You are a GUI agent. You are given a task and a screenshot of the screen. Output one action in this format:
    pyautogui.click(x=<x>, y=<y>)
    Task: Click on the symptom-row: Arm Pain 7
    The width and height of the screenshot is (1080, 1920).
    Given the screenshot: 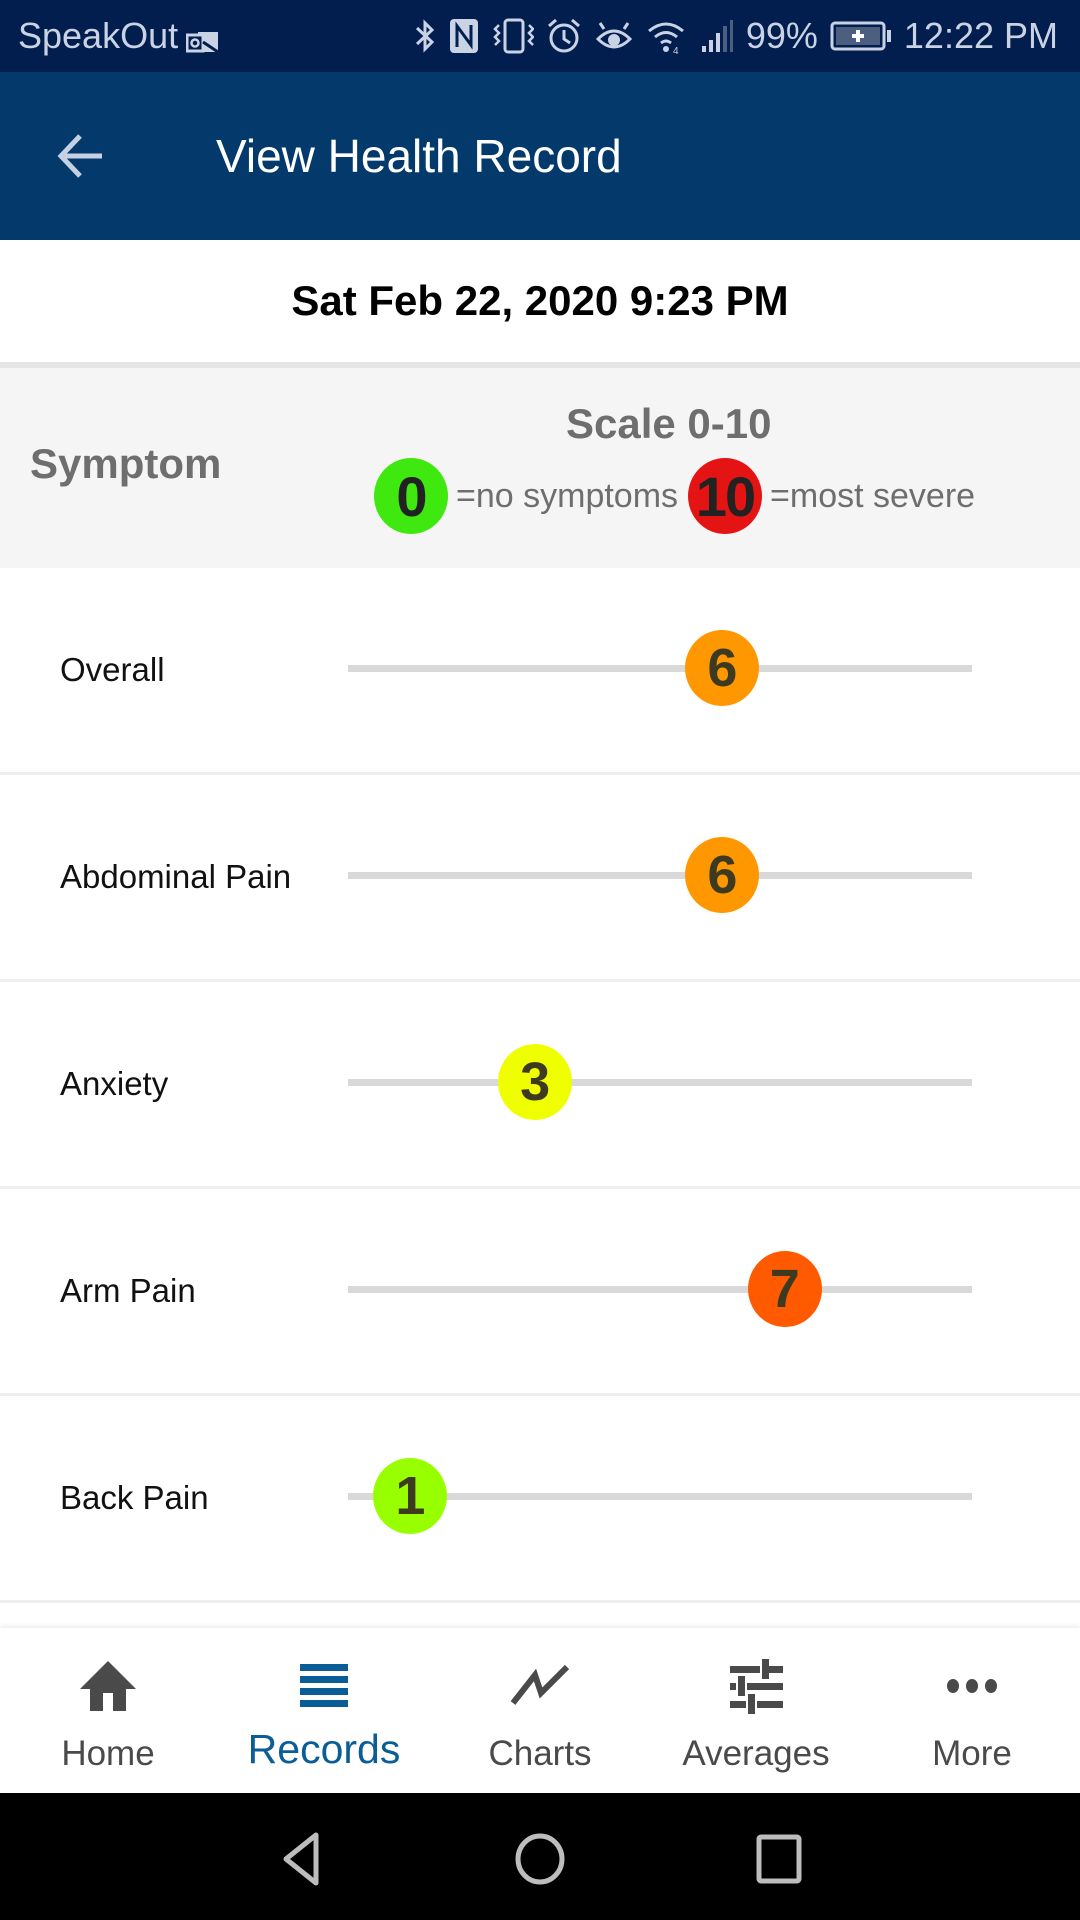 What is the action you would take?
    pyautogui.click(x=540, y=1292)
    